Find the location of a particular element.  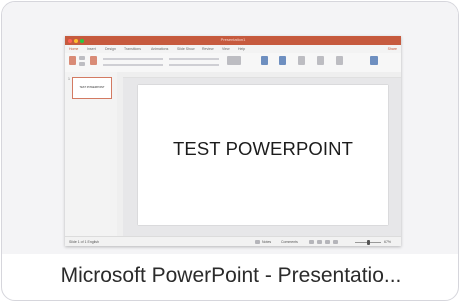

copy-icon is located at coordinates (82, 64).